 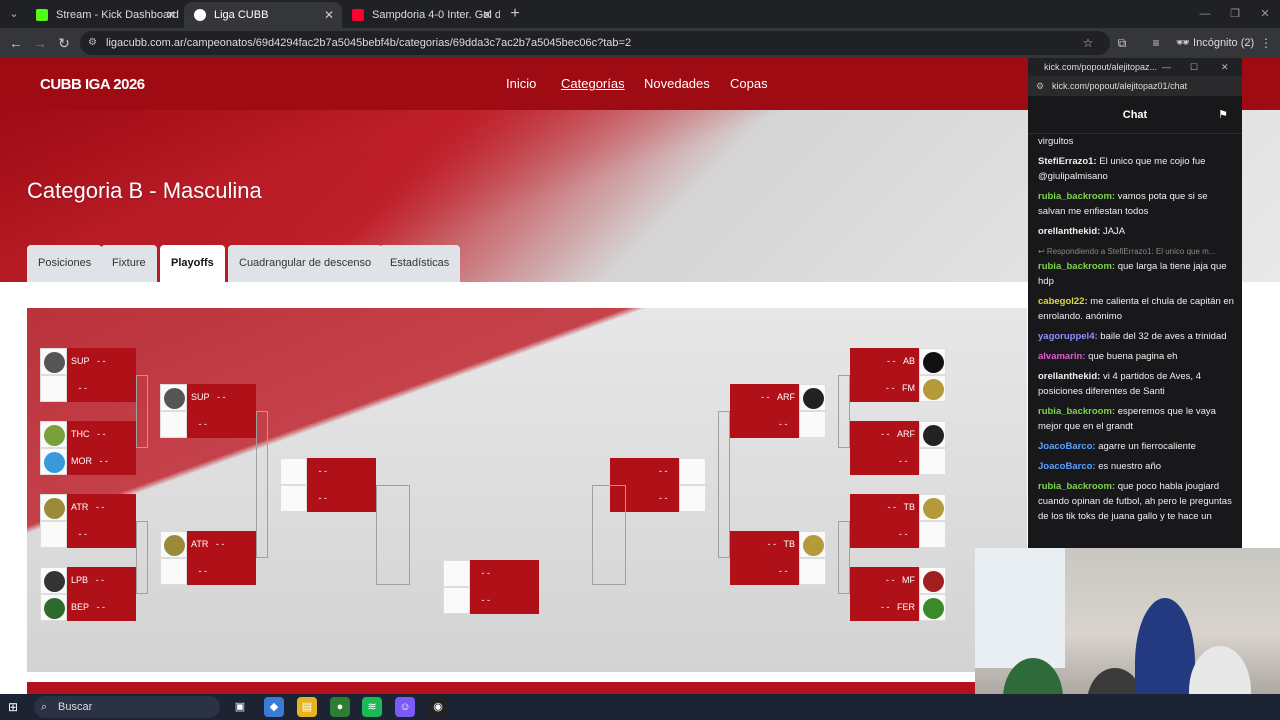 What do you see at coordinates (101, 507) in the screenshot?
I see `team-name-score: ATR - -` at bounding box center [101, 507].